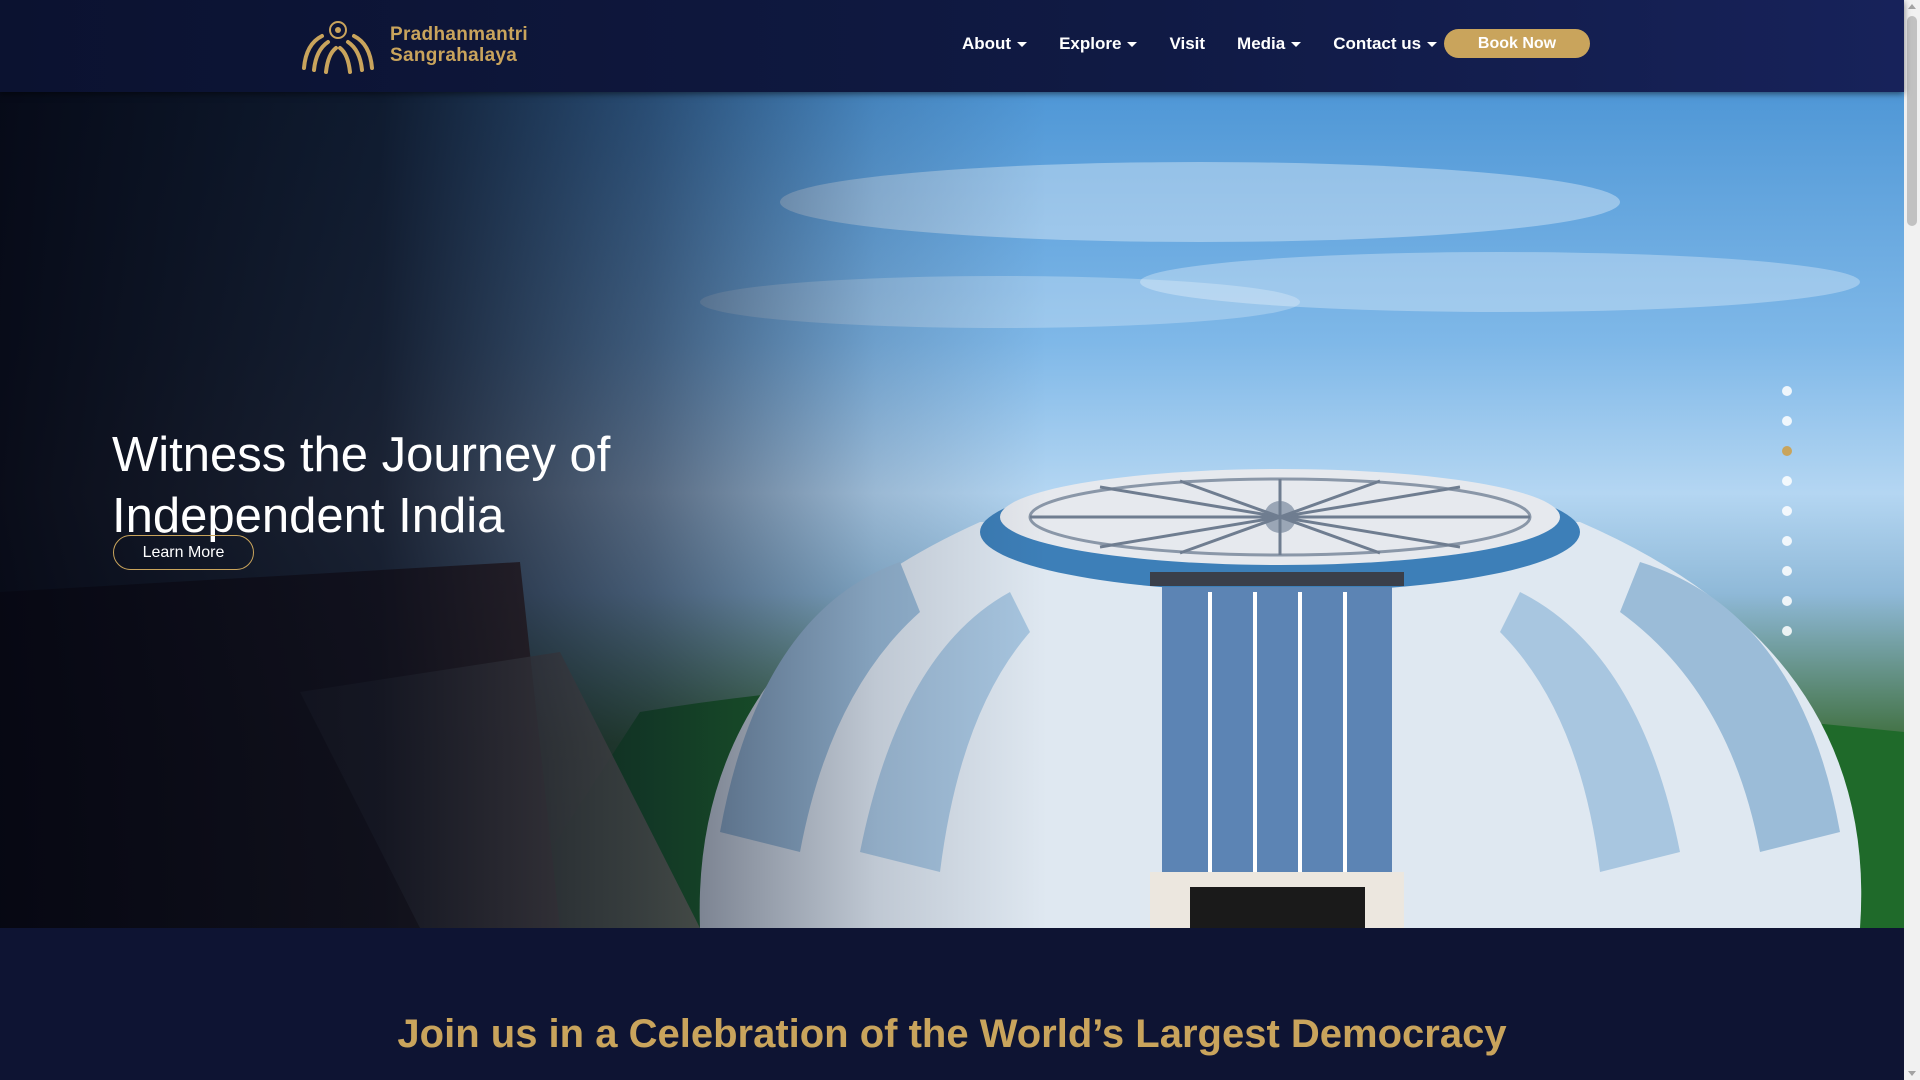  I want to click on nav-visit: Visit, so click(1187, 44).